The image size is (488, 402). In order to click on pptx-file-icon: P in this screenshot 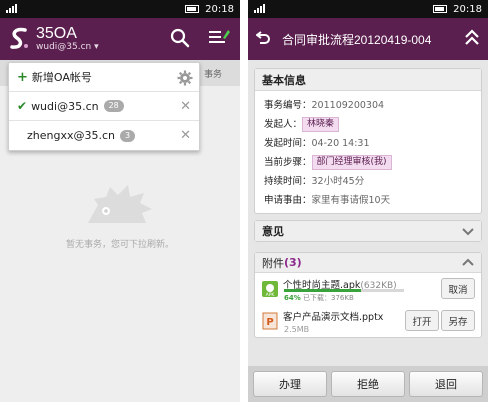, I will do `click(270, 321)`.